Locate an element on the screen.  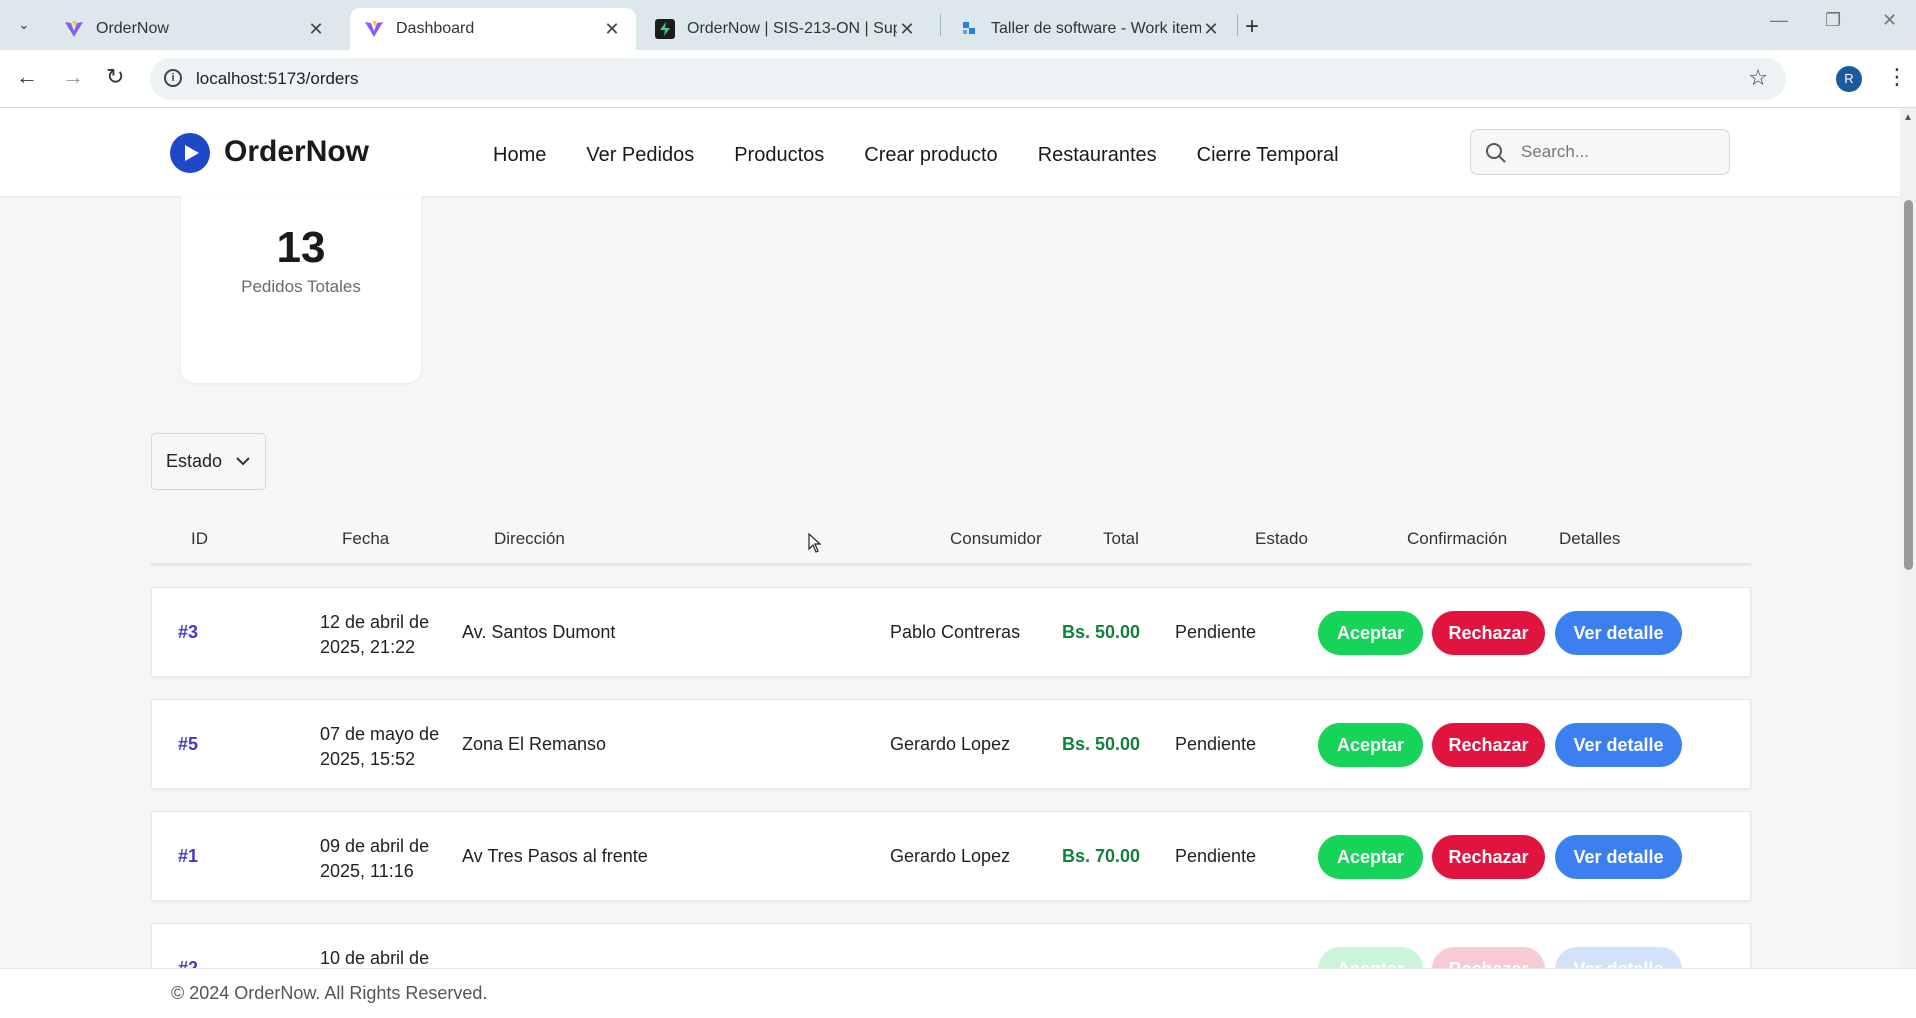
scroll-up-arrow-icon: ▲ is located at coordinates (1908, 117).